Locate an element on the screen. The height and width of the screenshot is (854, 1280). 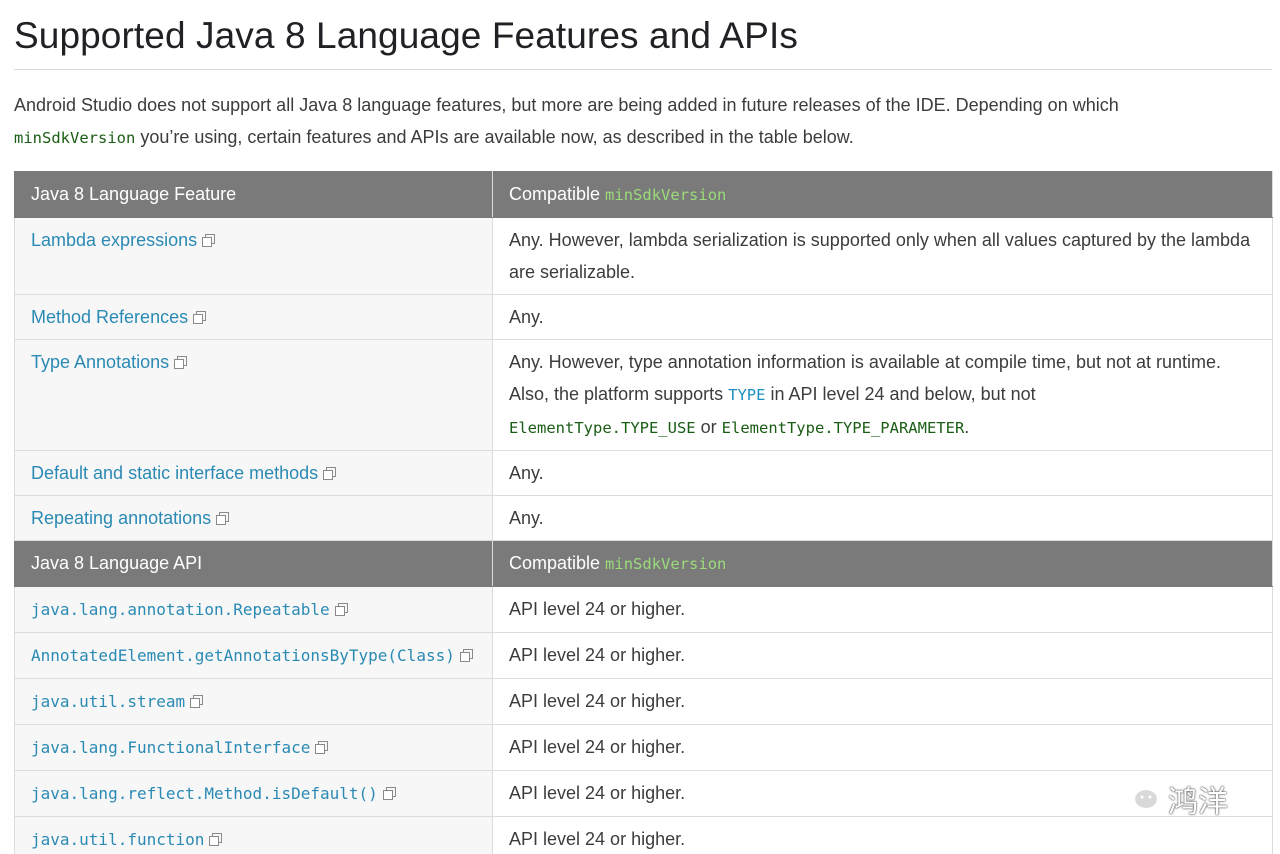
api-cell: java.lang.FunctionalInterface is located at coordinates (253, 747).